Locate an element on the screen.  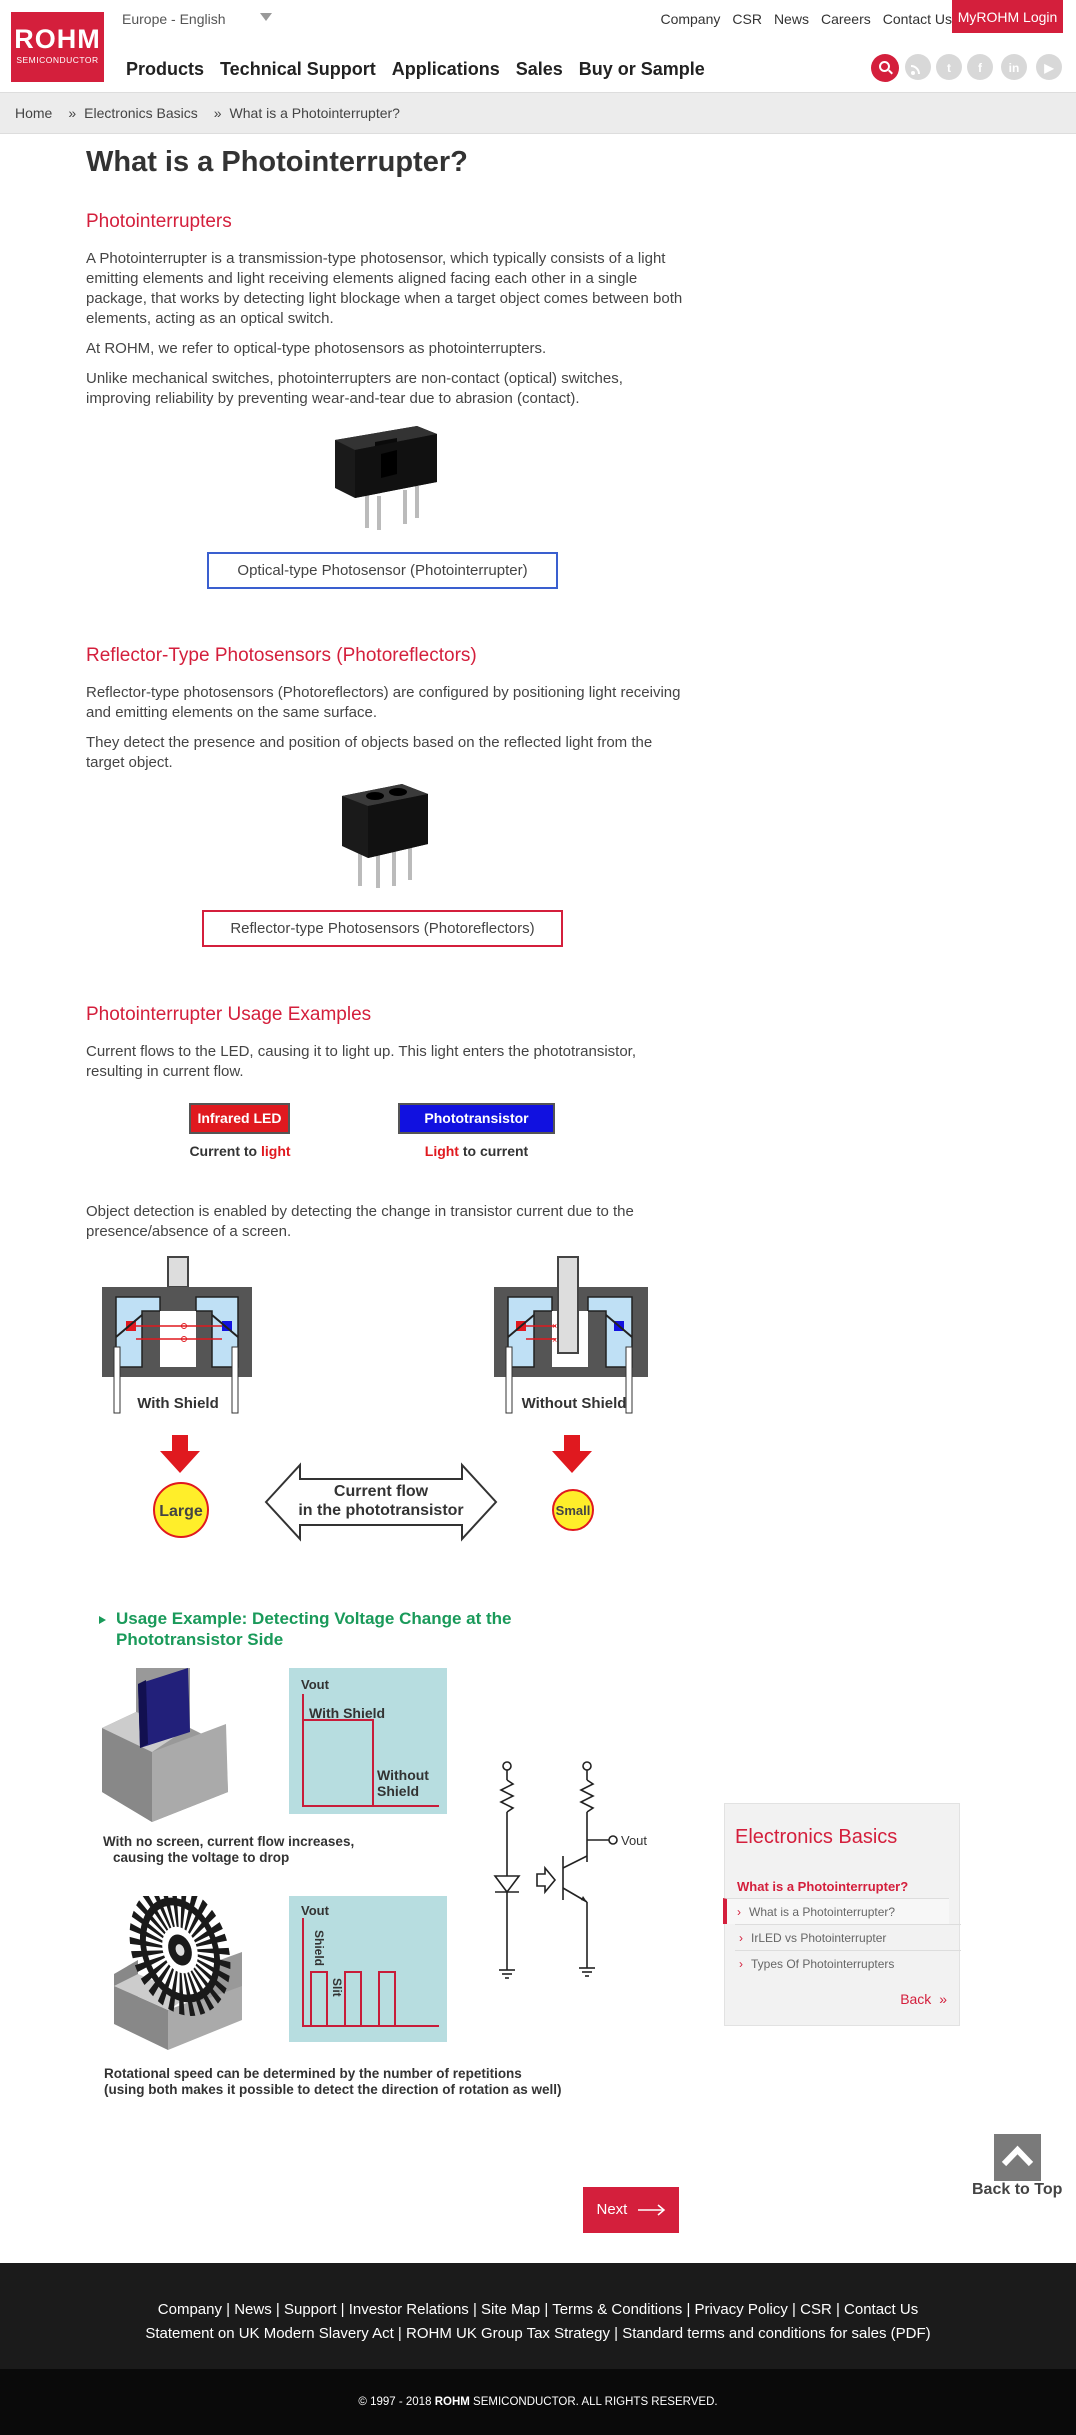
logo-sub: SEMICONDUCTOR is located at coordinates (57, 60).